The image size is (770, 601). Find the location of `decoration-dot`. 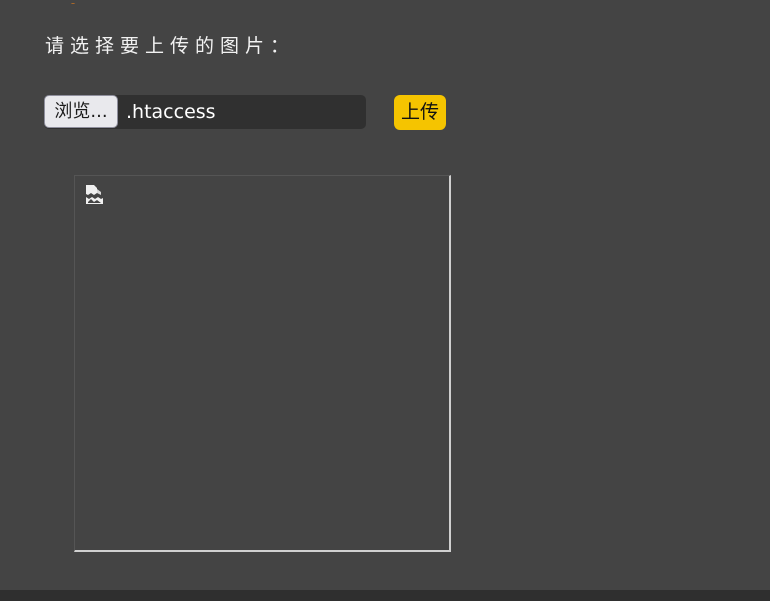

decoration-dot is located at coordinates (73, 3).